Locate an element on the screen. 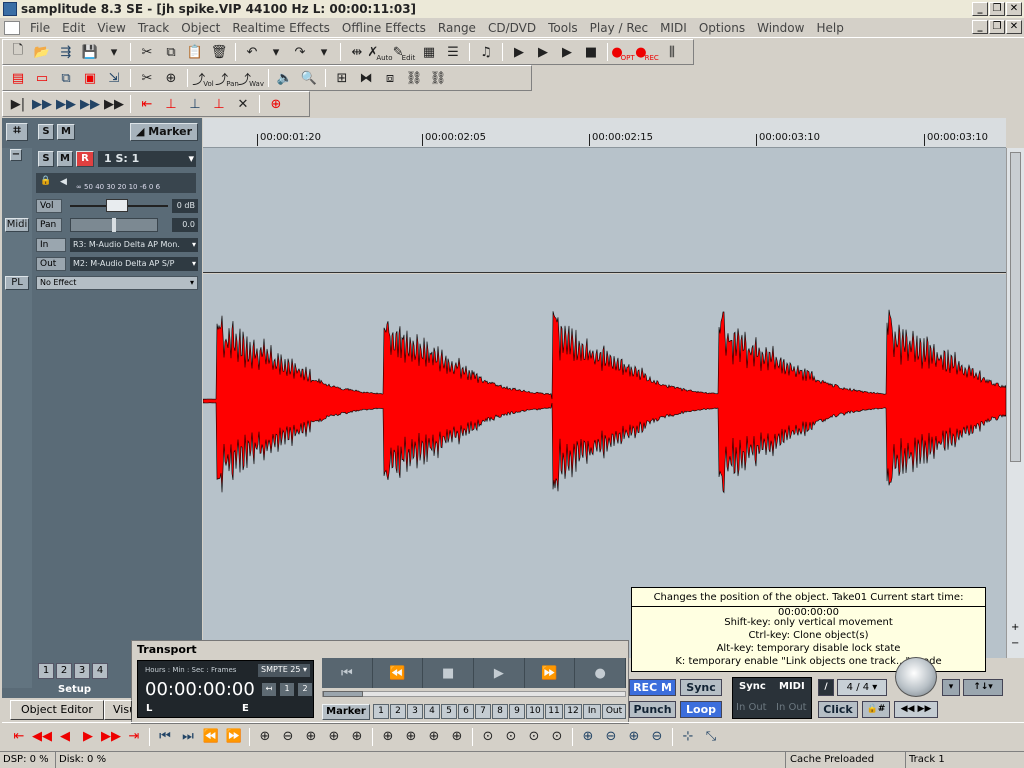 Image resolution: width=1024 pixels, height=768 pixels. zoom-s3-icon: ⊙ is located at coordinates (534, 737).